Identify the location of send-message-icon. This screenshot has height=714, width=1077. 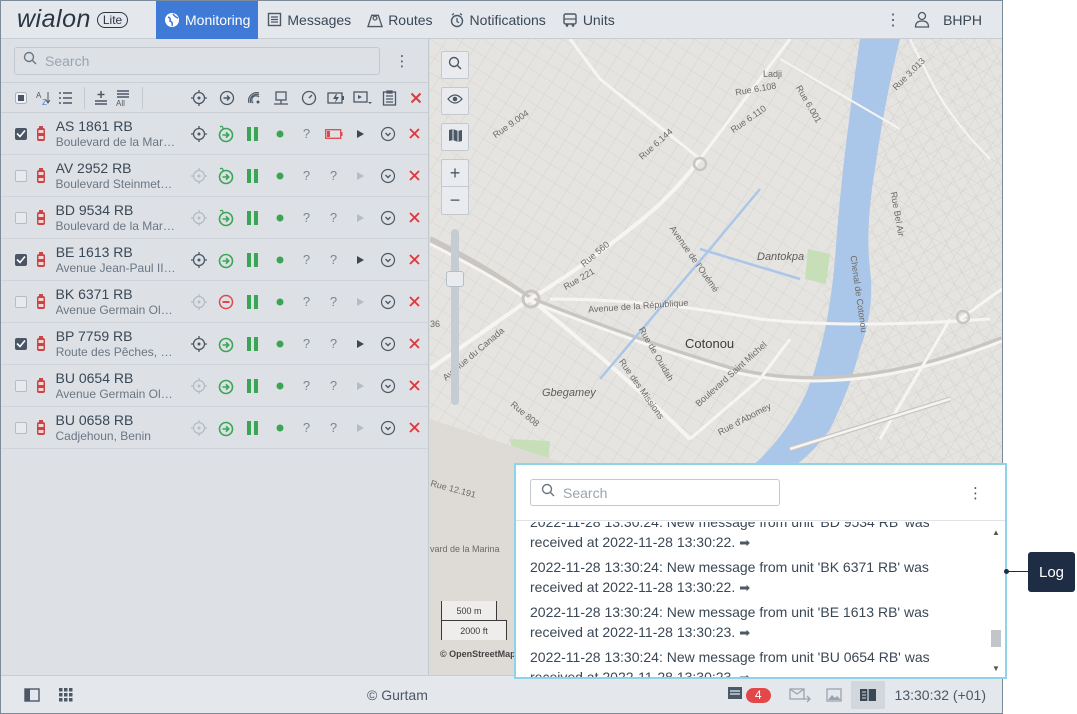
(800, 695).